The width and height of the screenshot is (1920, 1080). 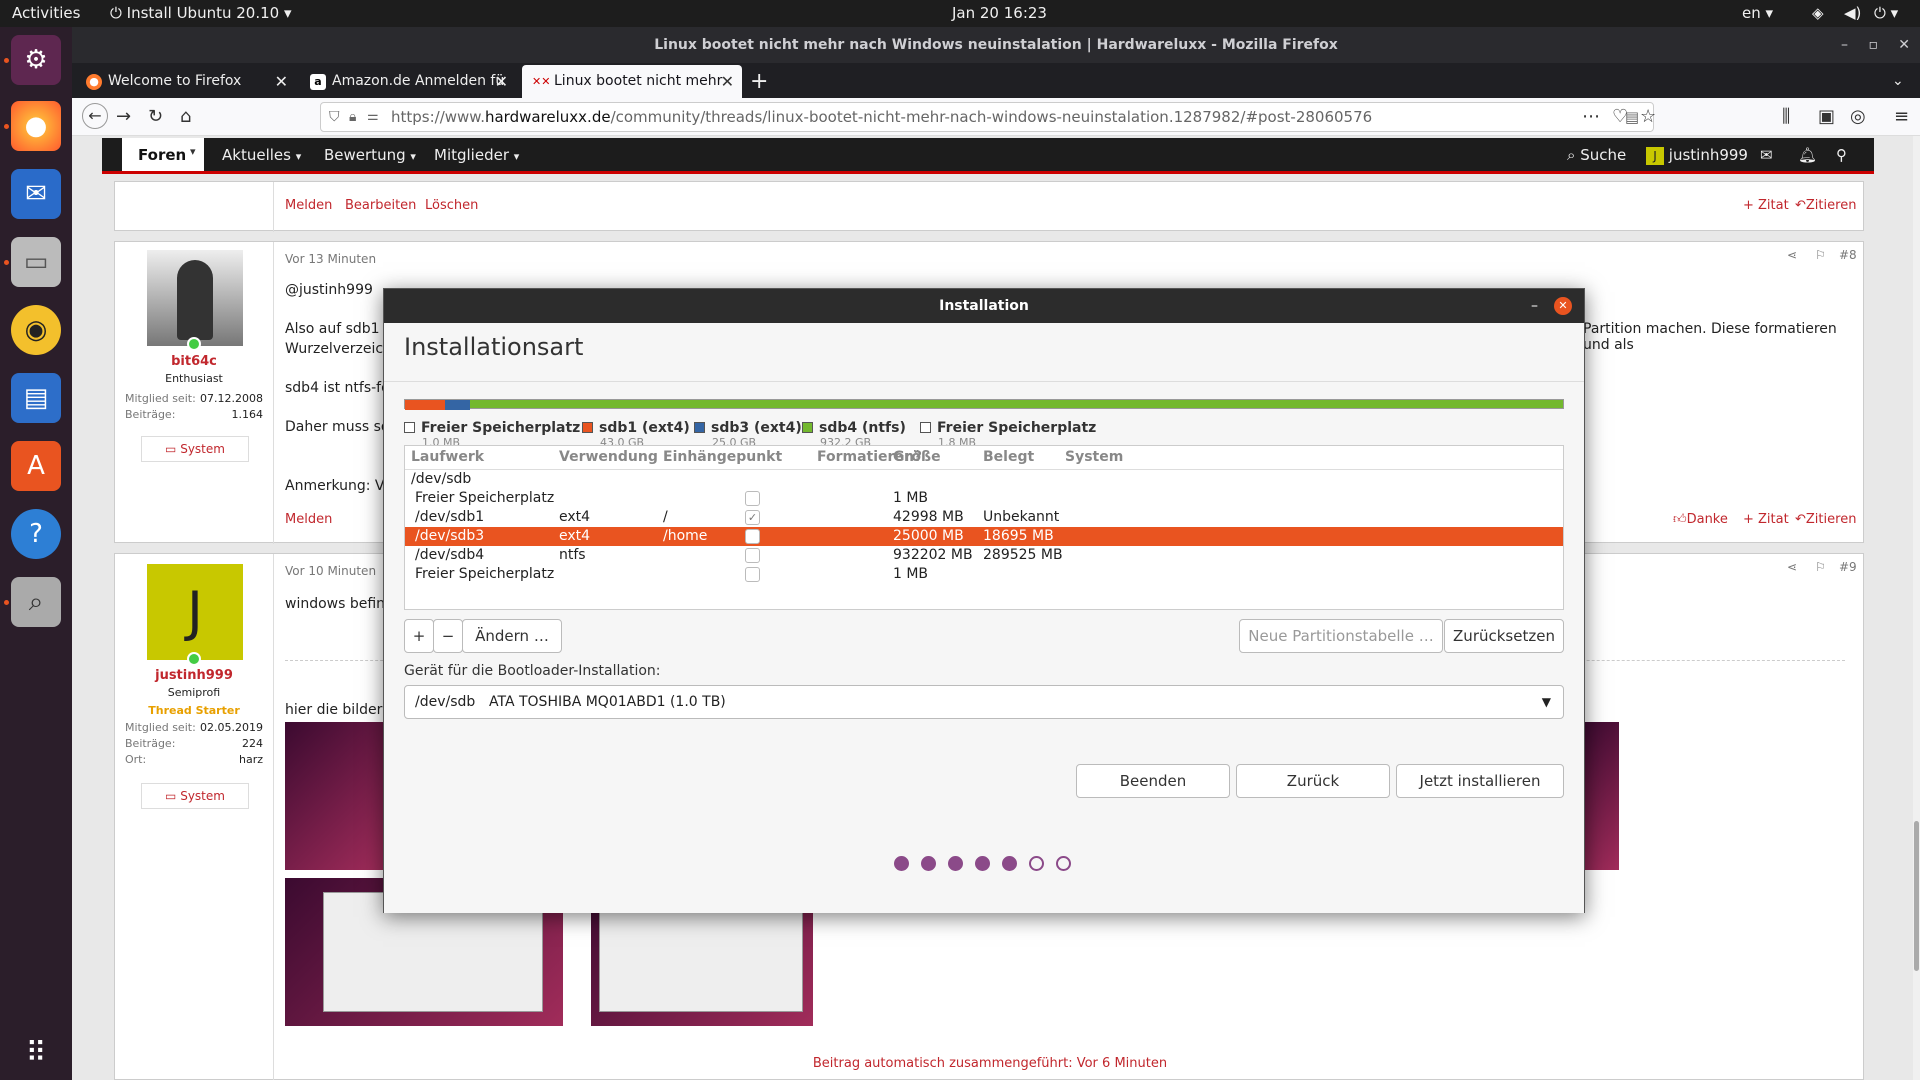 I want to click on maximize-button: ▫, so click(x=1874, y=45).